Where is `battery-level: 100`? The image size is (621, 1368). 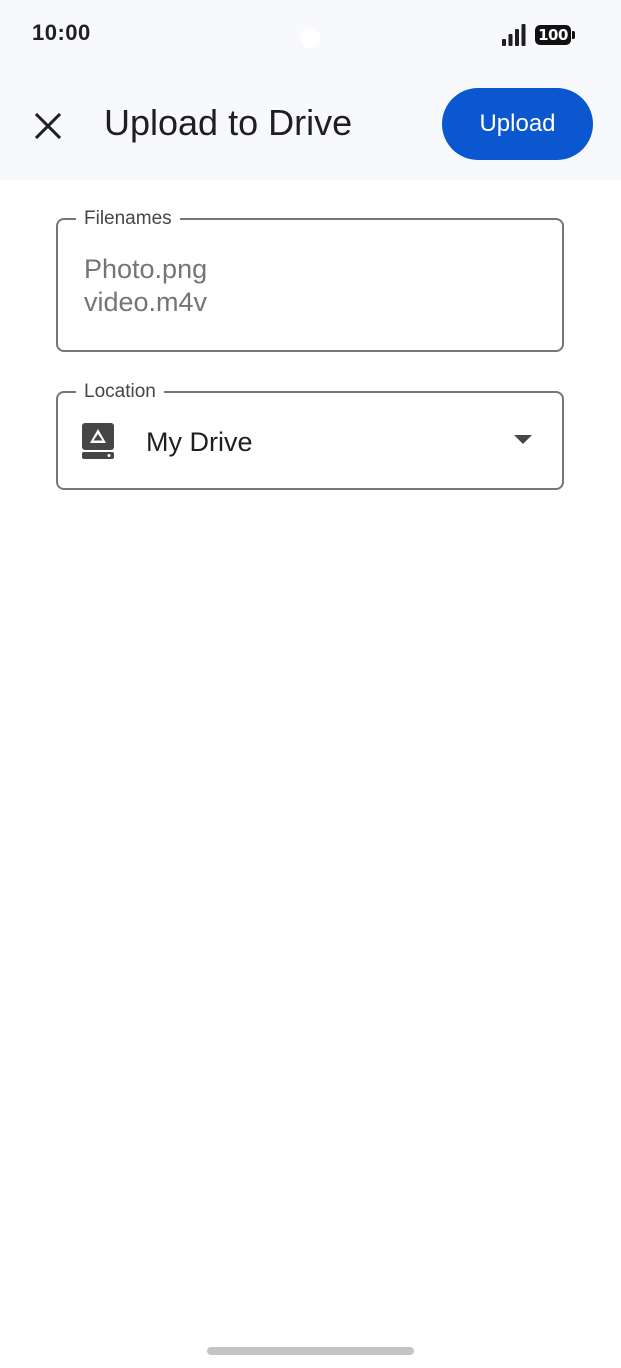 battery-level: 100 is located at coordinates (553, 35).